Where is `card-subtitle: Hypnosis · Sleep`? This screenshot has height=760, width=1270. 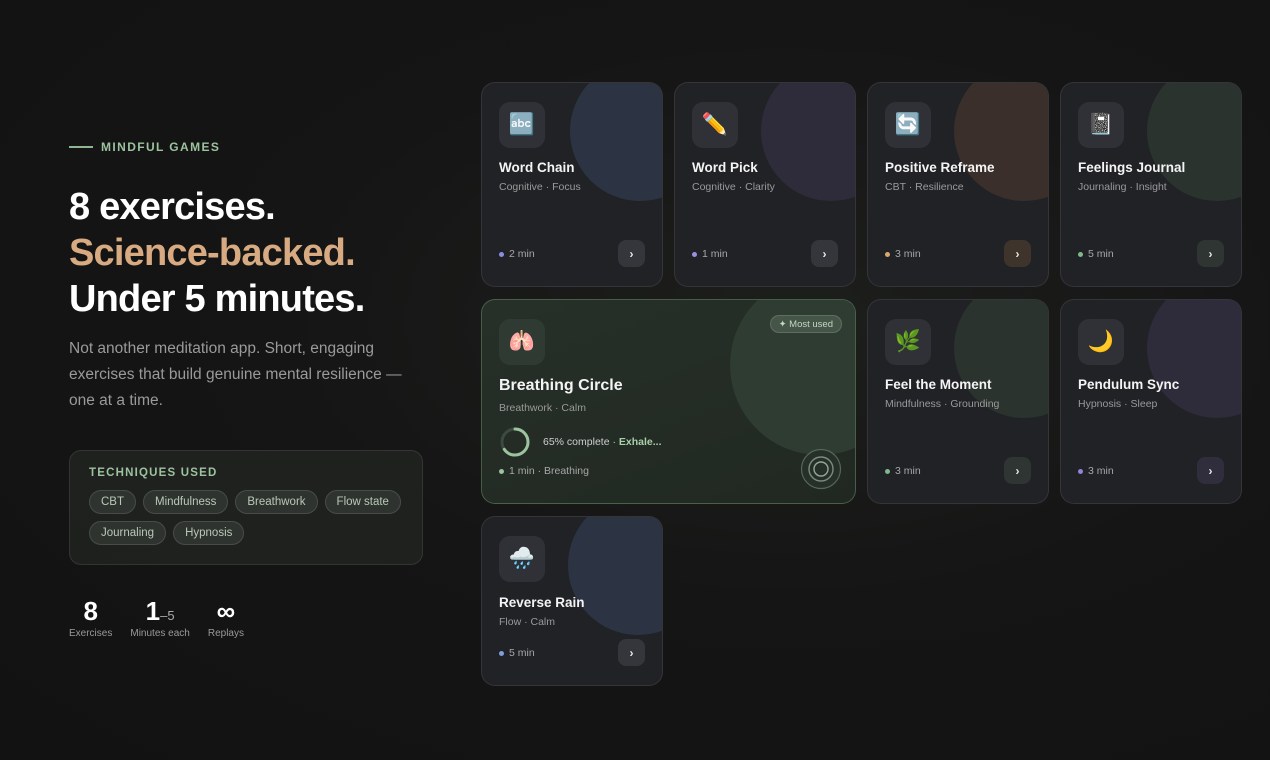 card-subtitle: Hypnosis · Sleep is located at coordinates (1118, 404).